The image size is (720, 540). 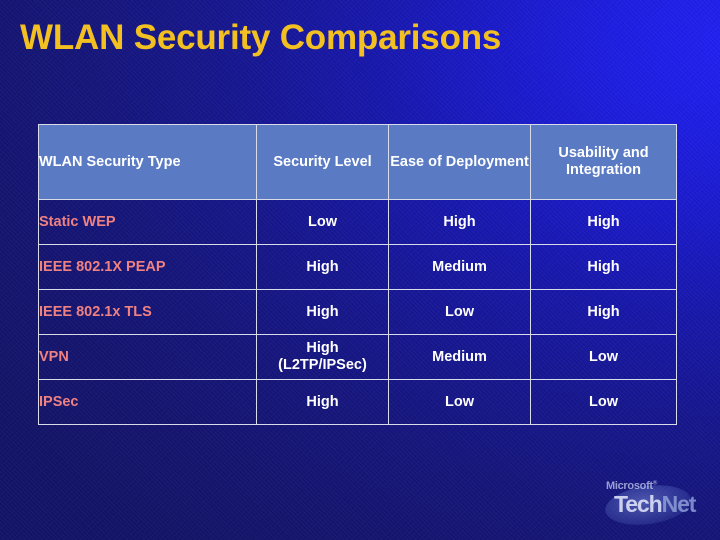 What do you see at coordinates (459, 162) in the screenshot?
I see `column-header-ease-of-deployment: Ease of Deployment` at bounding box center [459, 162].